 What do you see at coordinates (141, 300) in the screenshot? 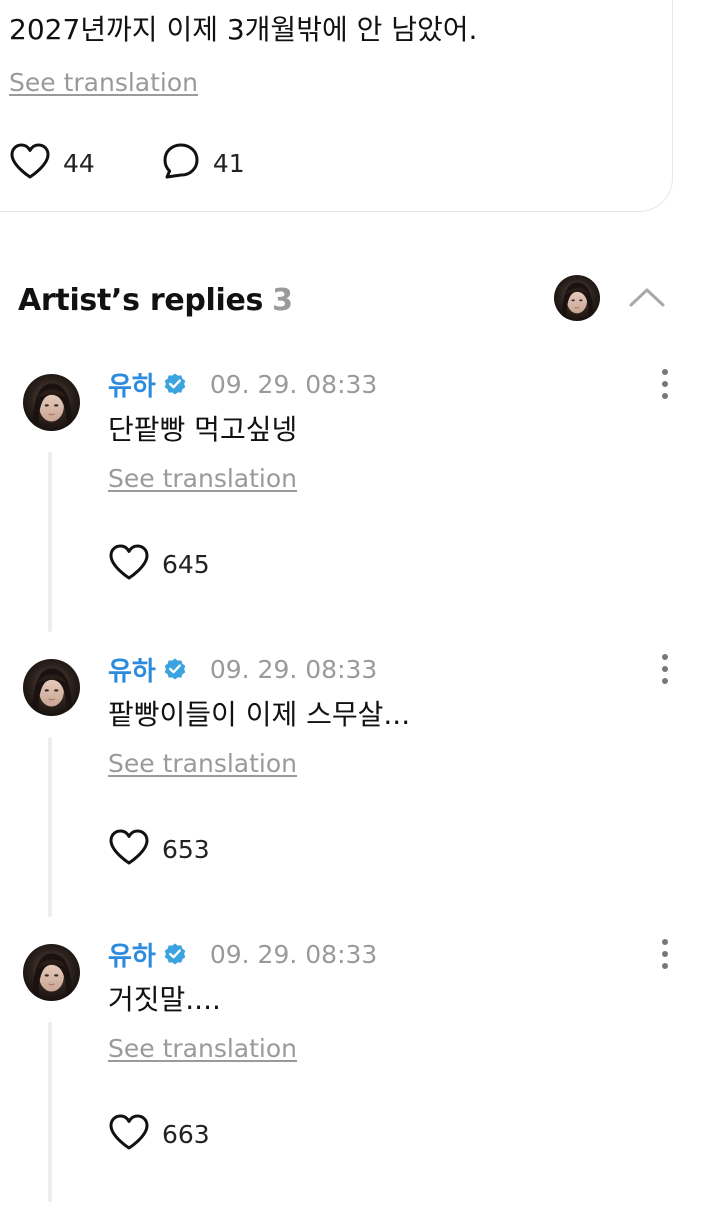
I see `artist-replies-title: Artist’s replies` at bounding box center [141, 300].